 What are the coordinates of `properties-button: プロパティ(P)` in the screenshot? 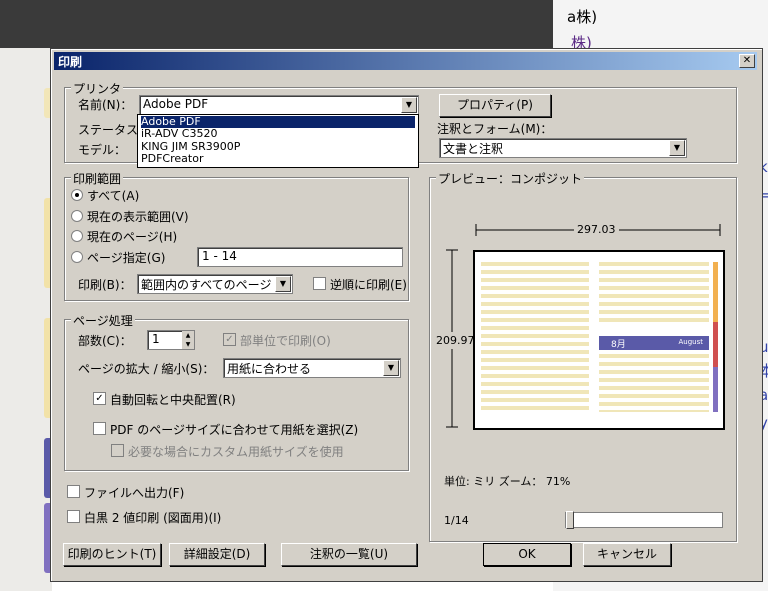 It's located at (495, 105).